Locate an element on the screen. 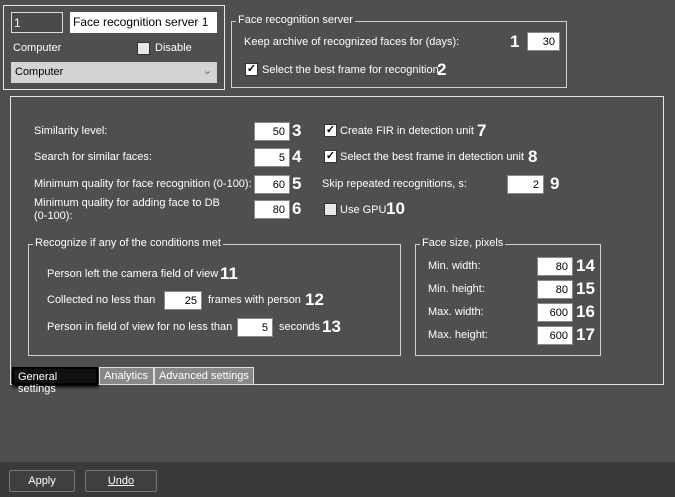 The height and width of the screenshot is (497, 675). best-frame-checkbox: ✓ is located at coordinates (251, 69).